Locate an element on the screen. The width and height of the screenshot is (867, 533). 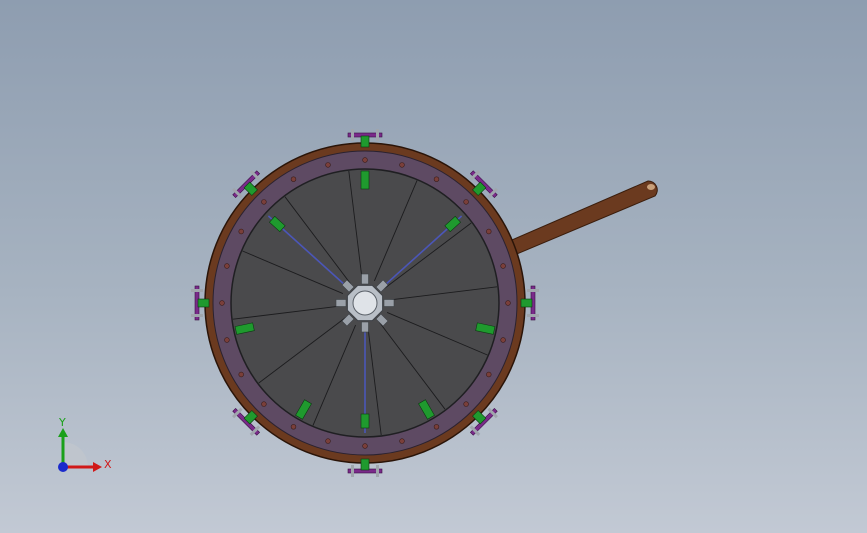
handle-hole is located at coordinates (651, 187).